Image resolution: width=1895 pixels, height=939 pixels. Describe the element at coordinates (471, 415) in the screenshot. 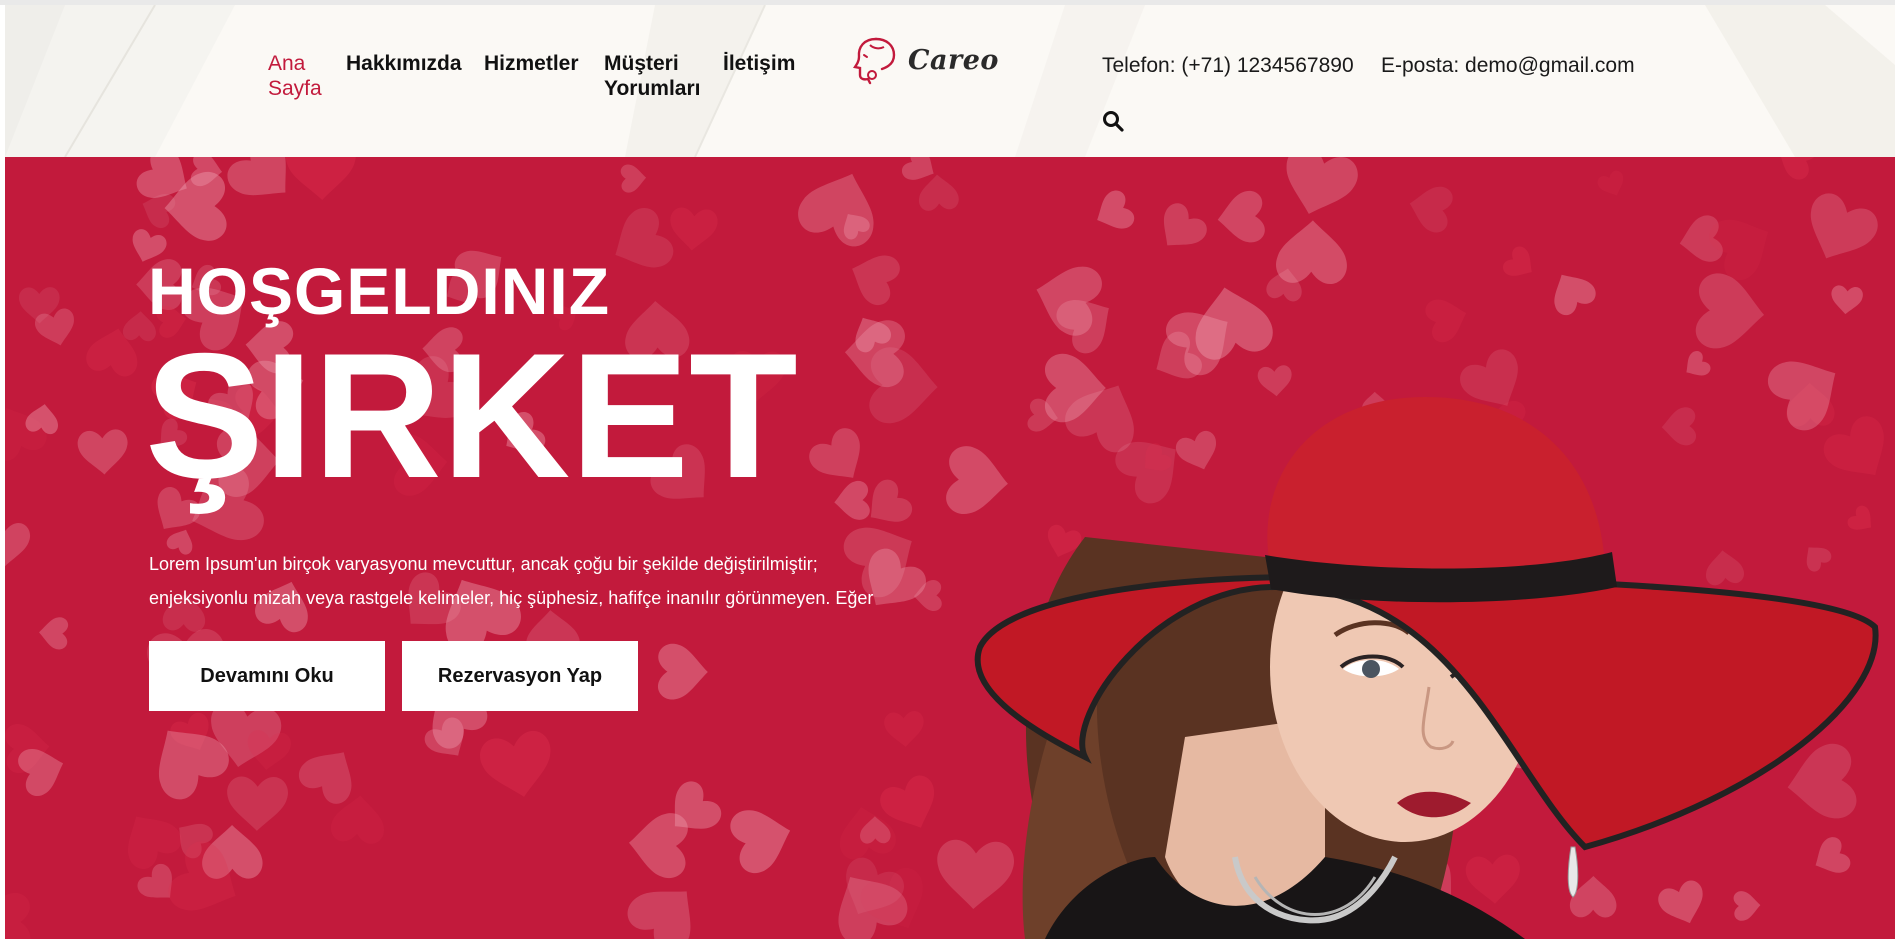

I see `hero-title: ŞIRKET` at that location.